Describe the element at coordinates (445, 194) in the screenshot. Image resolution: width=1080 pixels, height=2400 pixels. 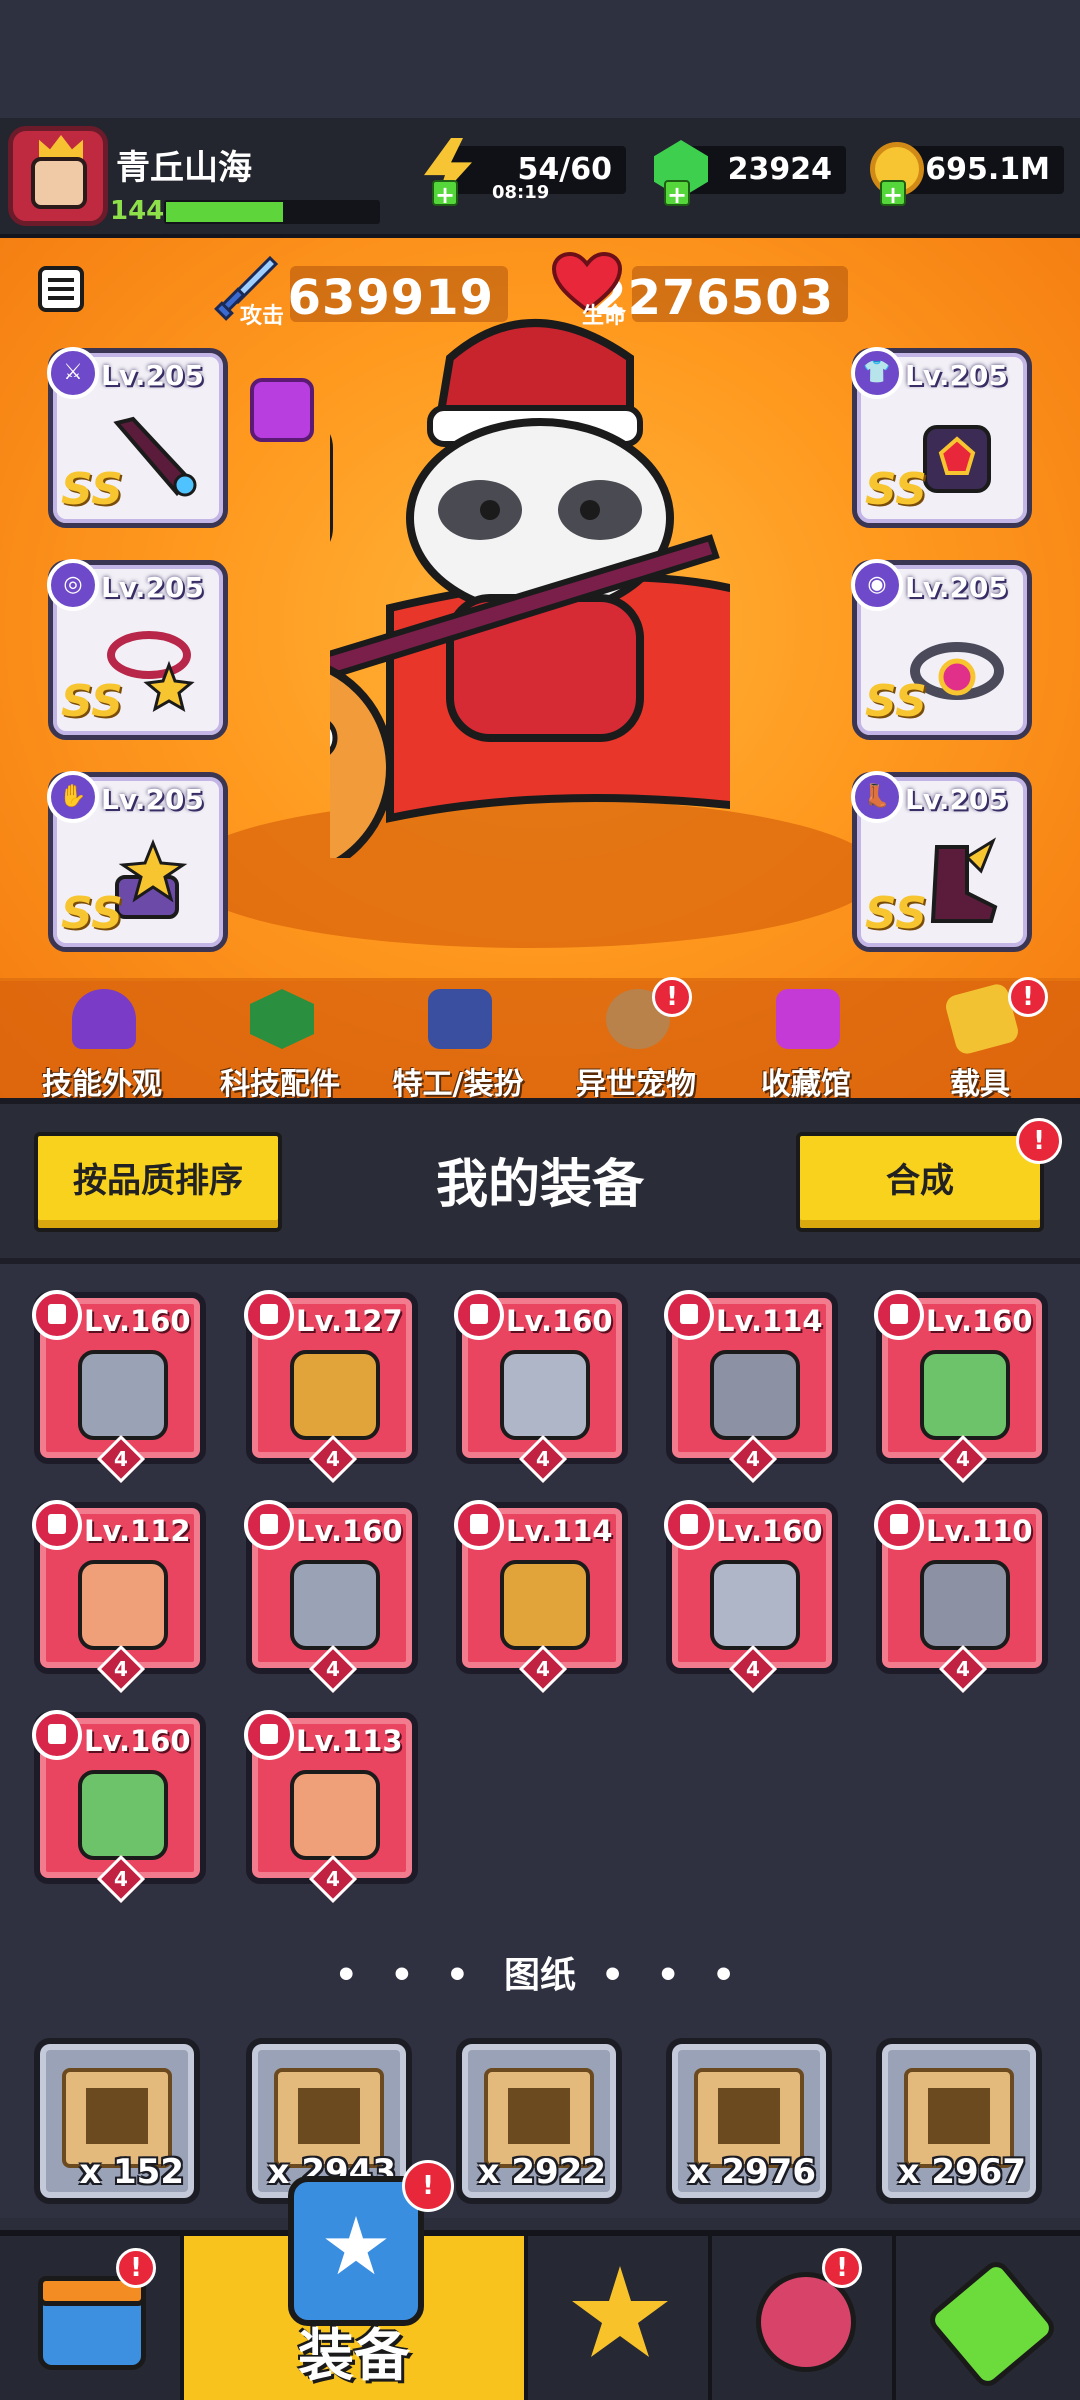
I see `add-energy-button: +` at that location.